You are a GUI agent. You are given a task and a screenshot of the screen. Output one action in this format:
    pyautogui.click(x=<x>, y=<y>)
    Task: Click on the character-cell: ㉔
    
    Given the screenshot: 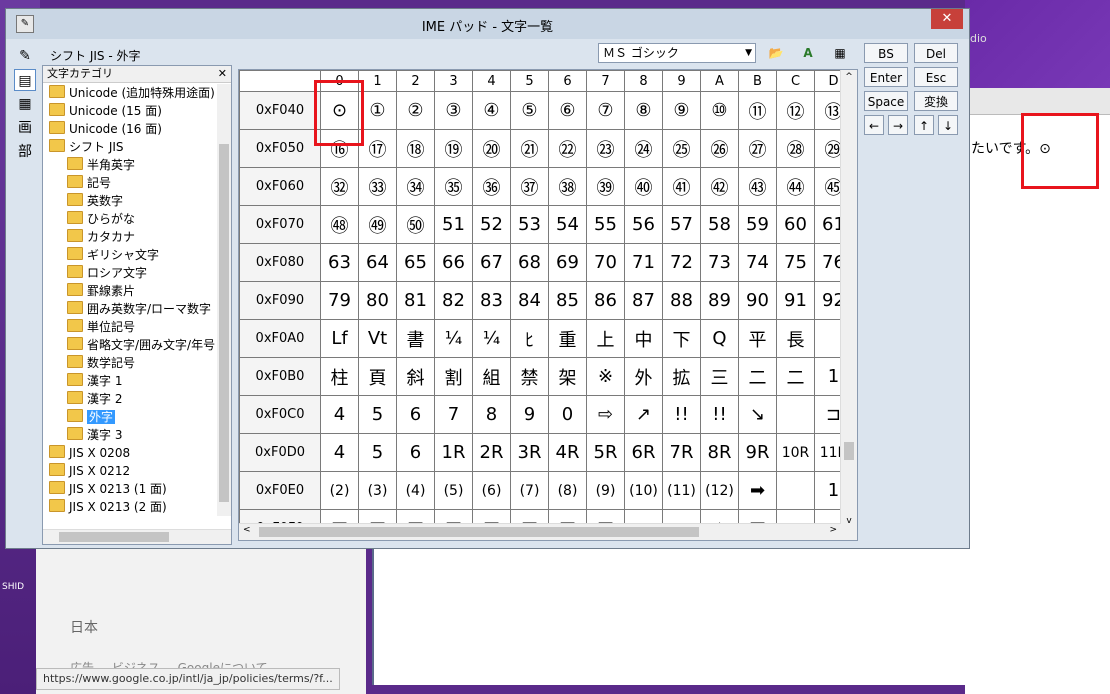 What is the action you would take?
    pyautogui.click(x=643, y=148)
    